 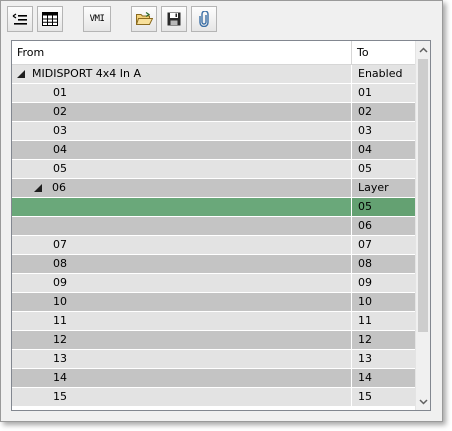 What do you see at coordinates (87, 73) in the screenshot?
I see `from-label: MIDISPORT 4x4 In A` at bounding box center [87, 73].